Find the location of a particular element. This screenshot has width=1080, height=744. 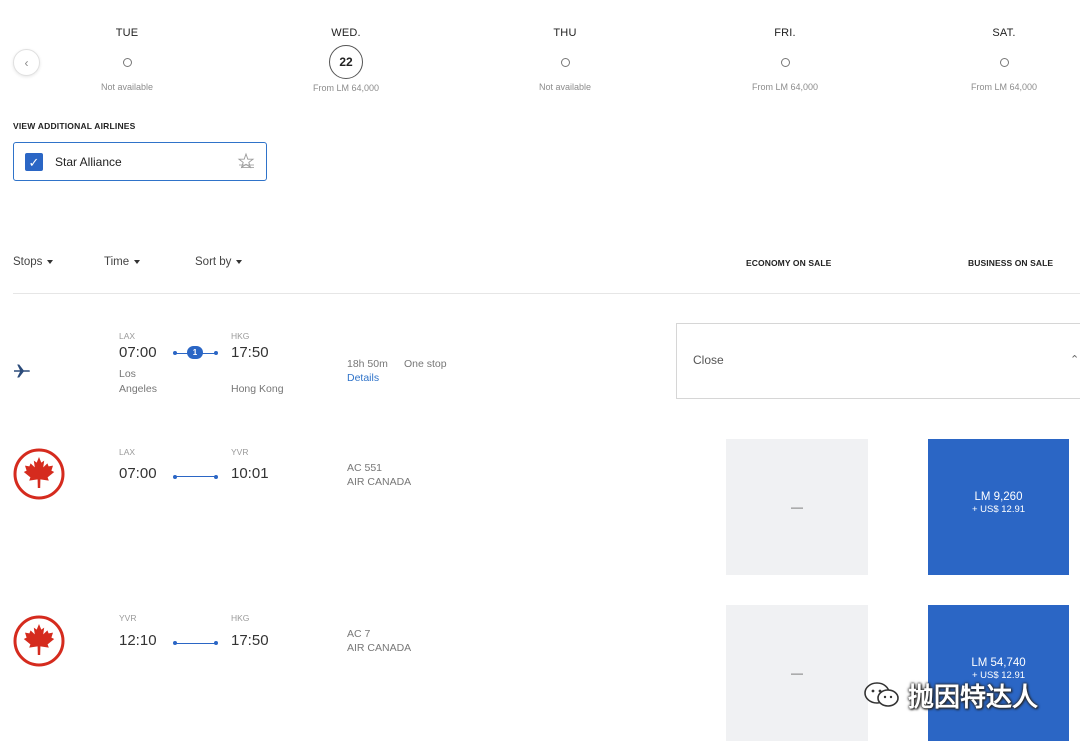

time-filter-label: Time is located at coordinates (117, 262).